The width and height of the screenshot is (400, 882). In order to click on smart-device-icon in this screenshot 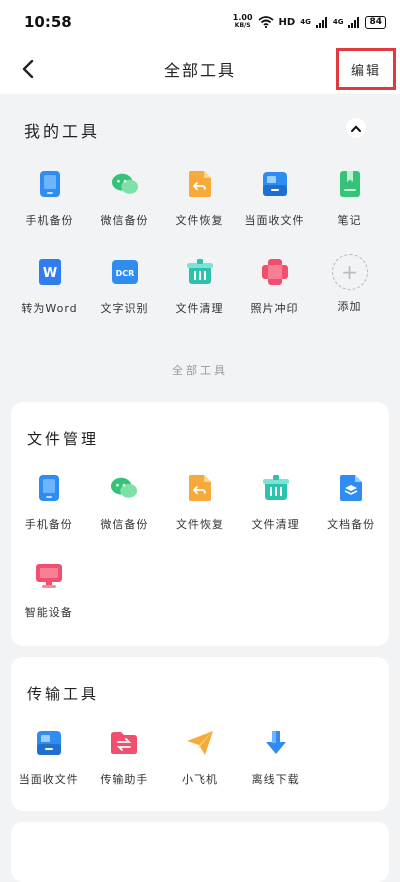, I will do `click(49, 576)`.